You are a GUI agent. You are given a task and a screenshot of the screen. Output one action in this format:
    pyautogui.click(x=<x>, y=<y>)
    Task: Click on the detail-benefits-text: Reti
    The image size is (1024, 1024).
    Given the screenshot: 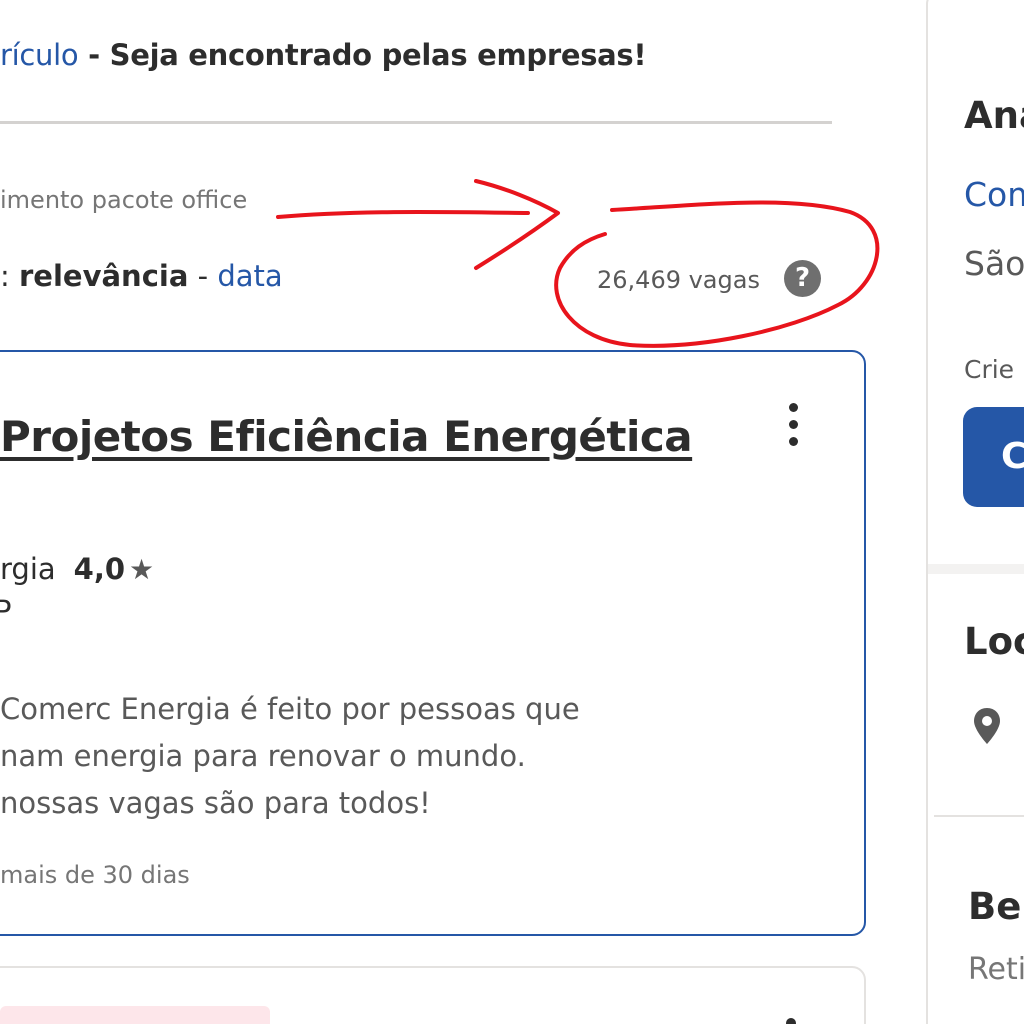 What is the action you would take?
    pyautogui.click(x=996, y=969)
    